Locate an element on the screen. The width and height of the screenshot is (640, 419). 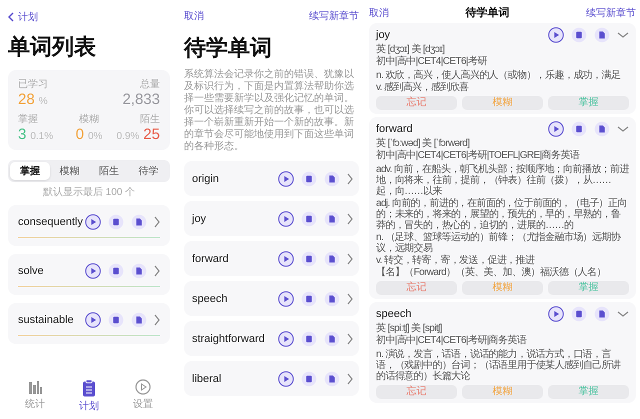
stat-percent: 0.1% is located at coordinates (42, 136).